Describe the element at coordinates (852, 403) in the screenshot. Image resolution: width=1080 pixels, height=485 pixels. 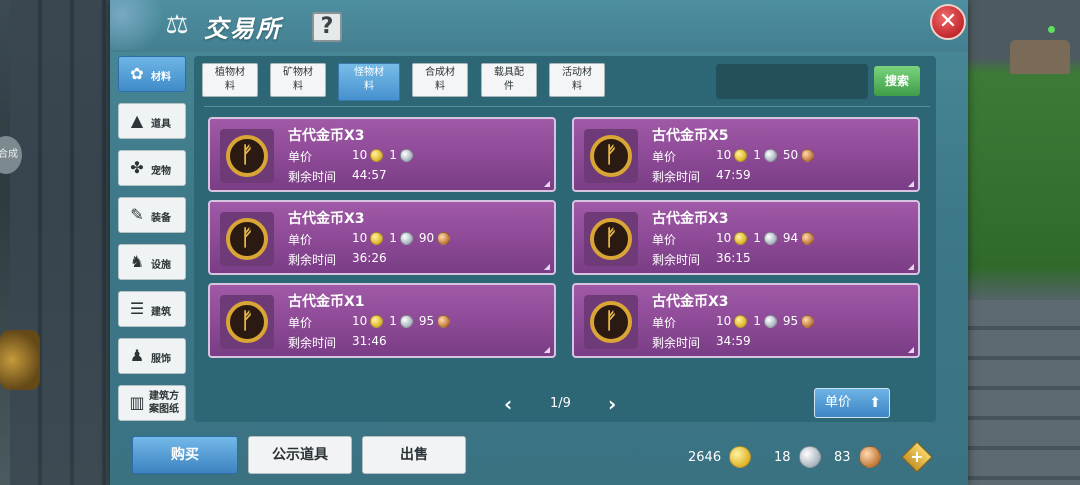
I see `sort-by-price-button: 单价 ⬆` at that location.